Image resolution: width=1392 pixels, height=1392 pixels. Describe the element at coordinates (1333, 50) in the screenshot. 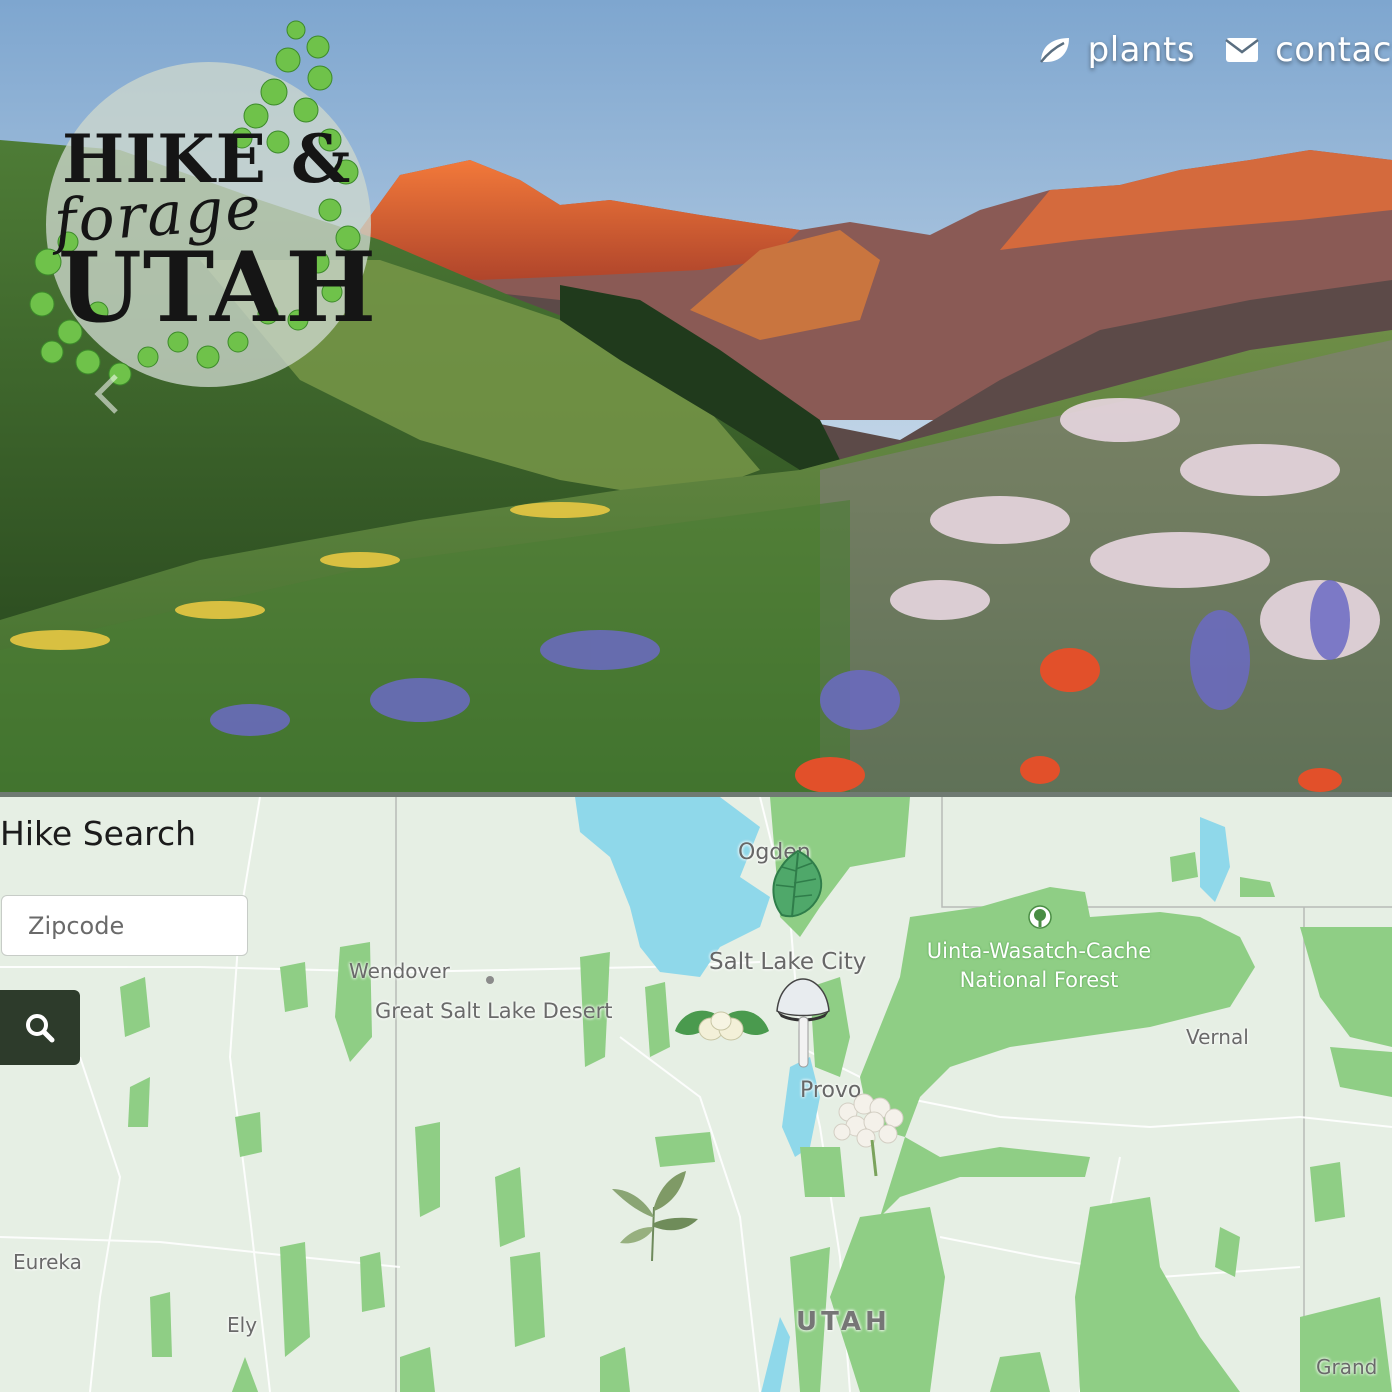

I see `nav-contact-label: contac` at that location.